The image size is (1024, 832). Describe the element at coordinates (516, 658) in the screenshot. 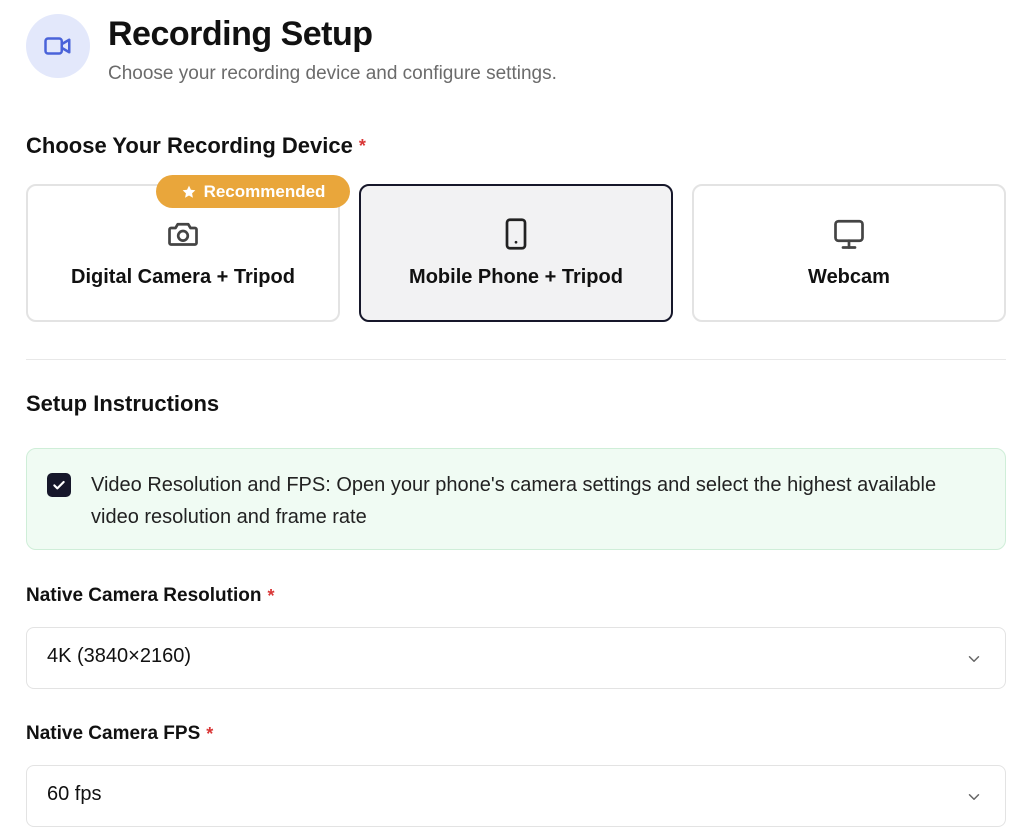

I see `resolution-select: 4K (3840×2160)` at that location.